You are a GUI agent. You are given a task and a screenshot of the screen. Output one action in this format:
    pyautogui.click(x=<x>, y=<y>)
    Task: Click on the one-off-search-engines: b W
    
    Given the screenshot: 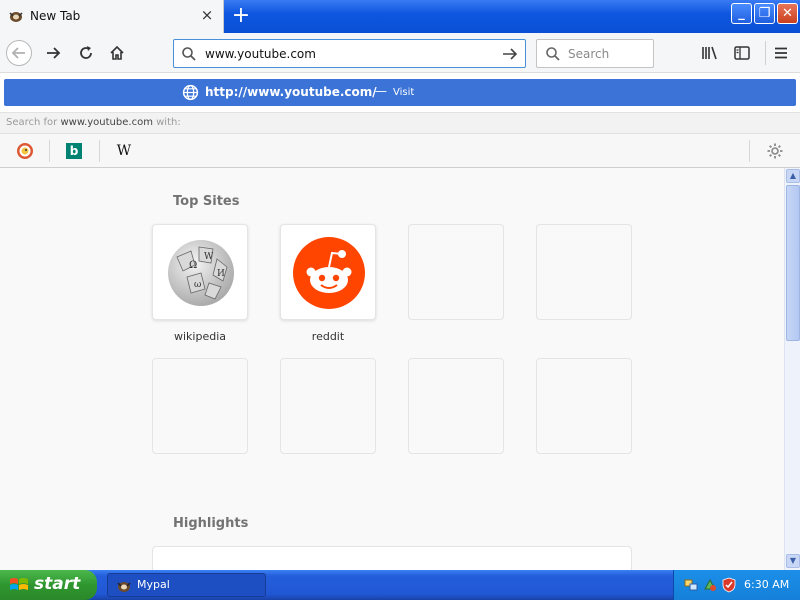 What is the action you would take?
    pyautogui.click(x=400, y=151)
    